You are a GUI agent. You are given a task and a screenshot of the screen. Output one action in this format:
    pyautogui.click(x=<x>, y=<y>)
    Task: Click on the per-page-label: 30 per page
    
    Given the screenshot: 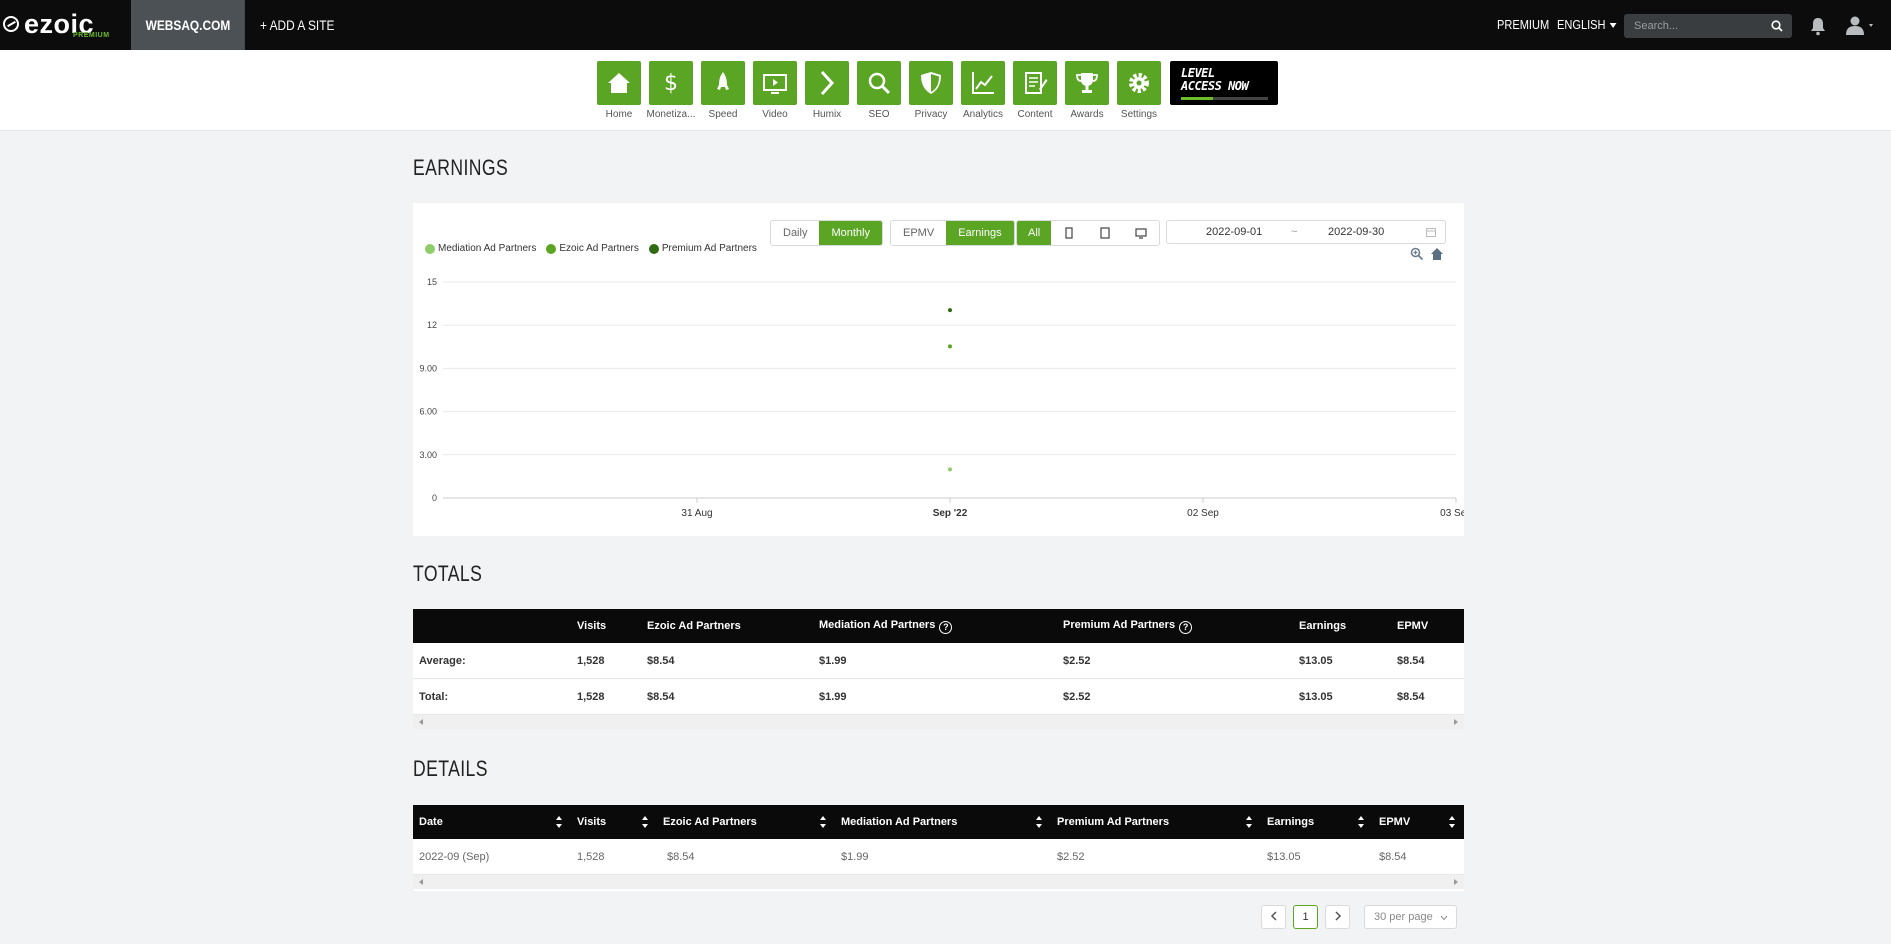 What is the action you would take?
    pyautogui.click(x=1403, y=917)
    